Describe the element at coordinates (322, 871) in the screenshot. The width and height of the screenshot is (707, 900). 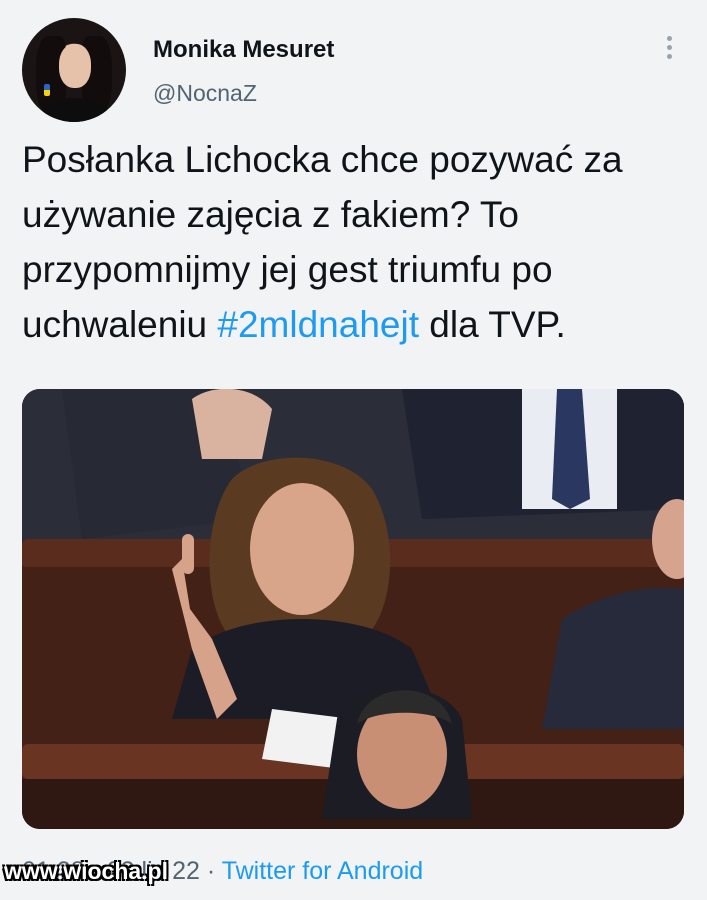
I see `tweet-source-link: Twitter for Android` at that location.